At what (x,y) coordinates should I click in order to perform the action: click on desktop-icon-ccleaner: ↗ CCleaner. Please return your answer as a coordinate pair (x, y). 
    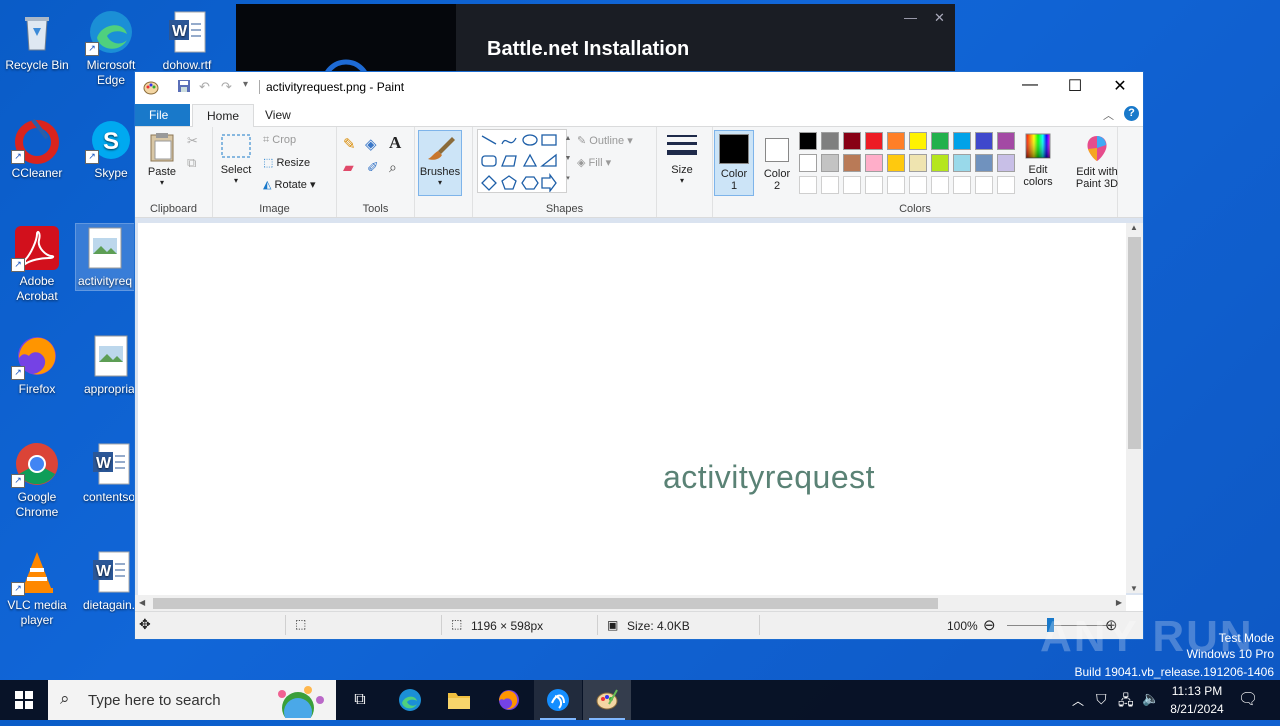
    Looking at the image, I should click on (37, 148).